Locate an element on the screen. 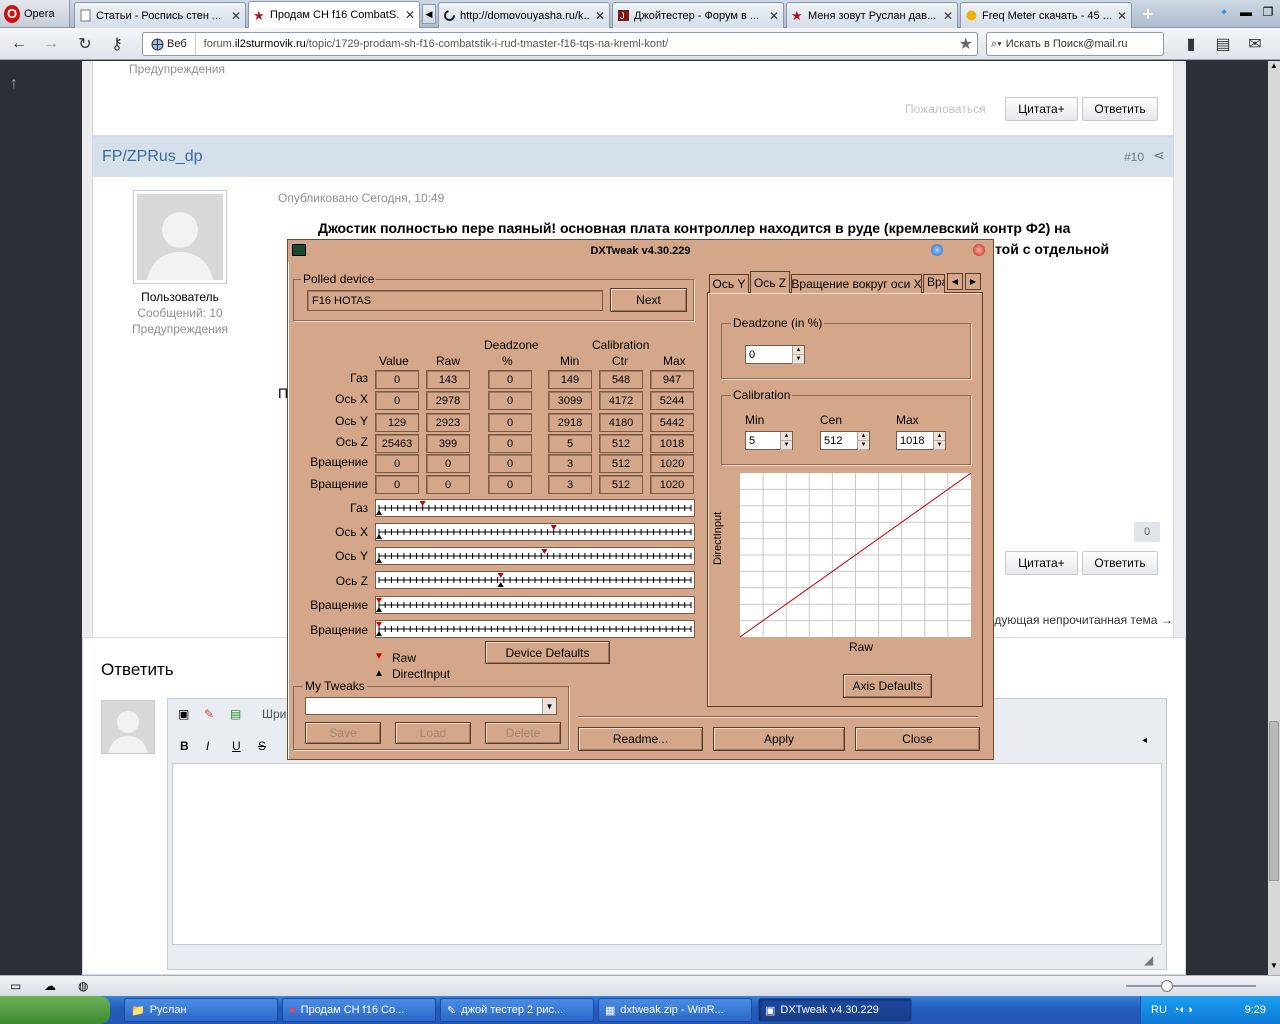  forward-button: → is located at coordinates (51, 44).